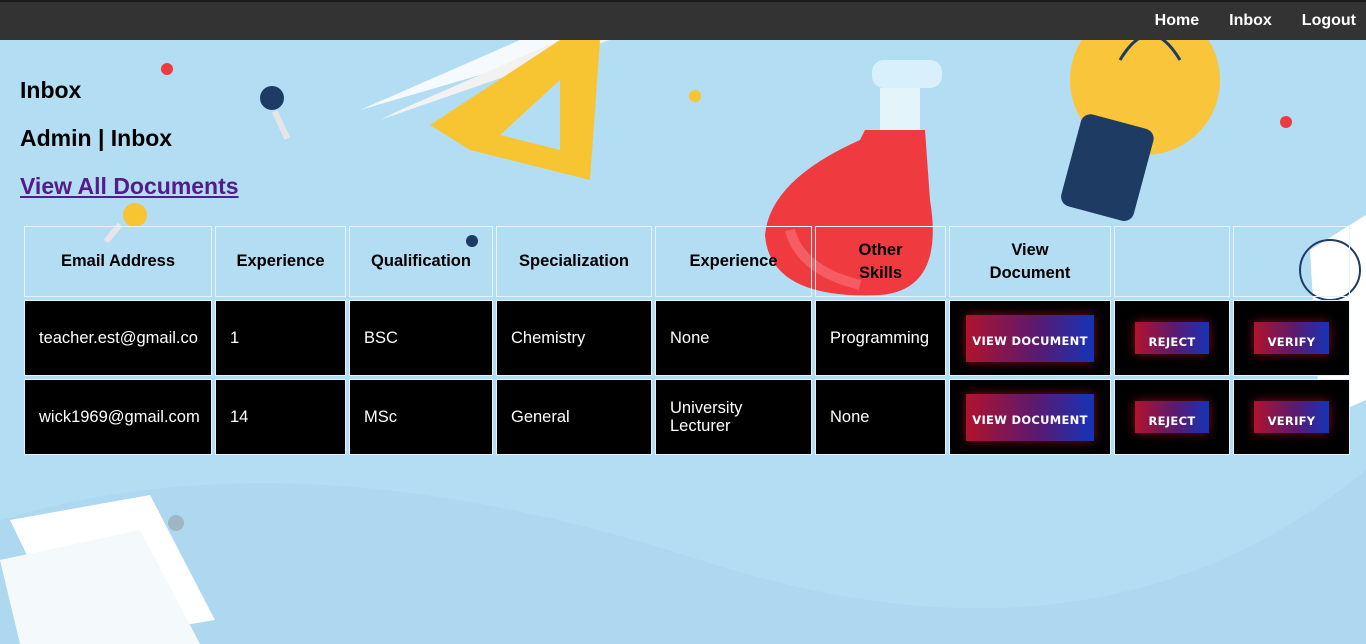  I want to click on cell-specialization: General, so click(574, 417).